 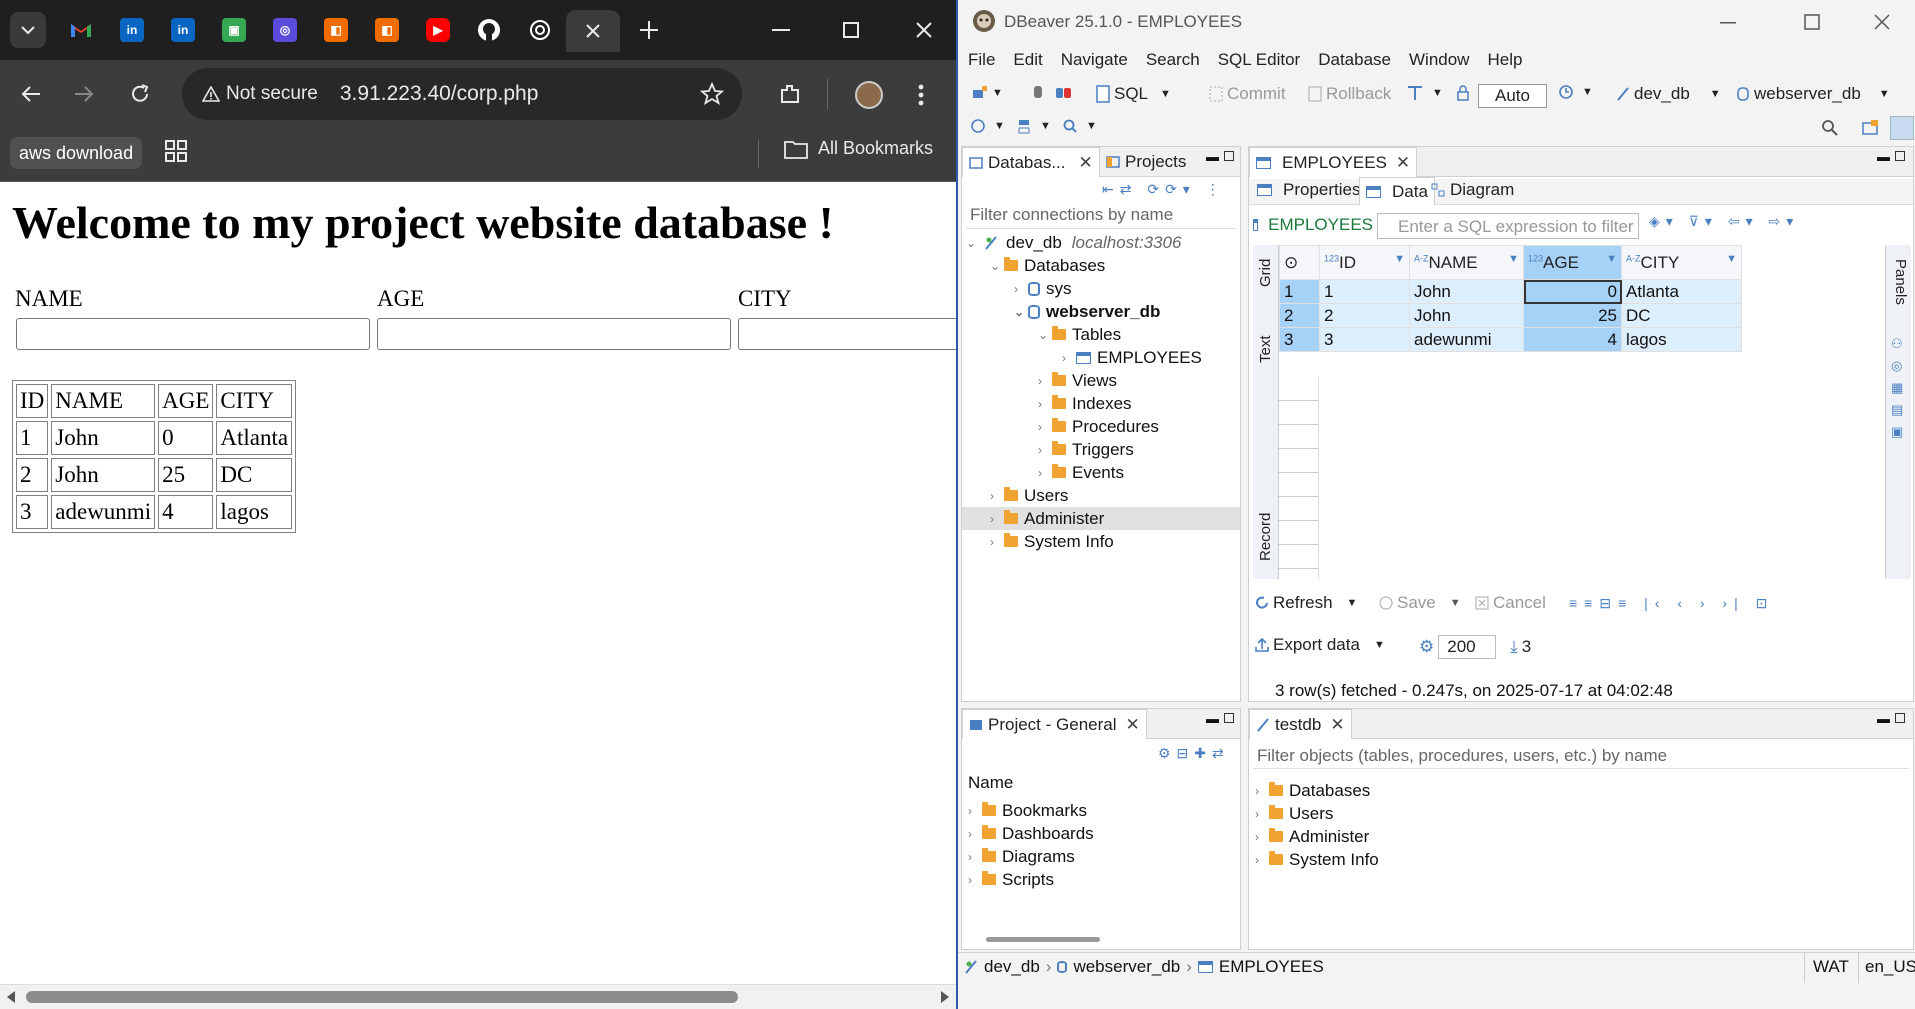 I want to click on tab-database-navigator: Databas... ✕, so click(x=1031, y=162).